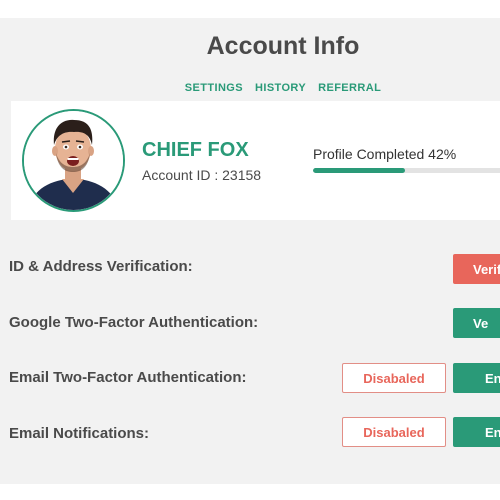 This screenshot has height=500, width=500. What do you see at coordinates (476, 378) in the screenshot?
I see `email-2fa-enable-button: En` at bounding box center [476, 378].